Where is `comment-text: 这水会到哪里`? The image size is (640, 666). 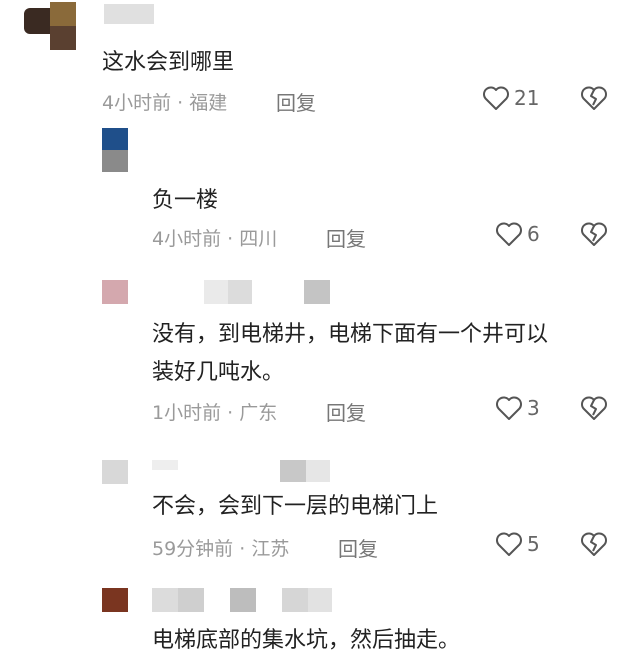
comment-text: 这水会到哪里 is located at coordinates (168, 62).